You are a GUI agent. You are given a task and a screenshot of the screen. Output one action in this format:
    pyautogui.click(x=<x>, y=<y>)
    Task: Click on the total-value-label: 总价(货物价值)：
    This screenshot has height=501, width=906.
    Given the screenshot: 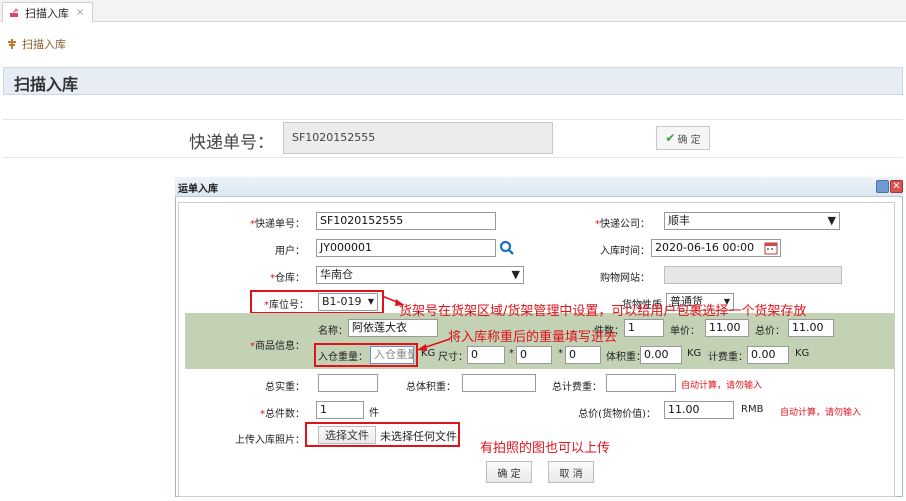 What is the action you would take?
    pyautogui.click(x=617, y=414)
    